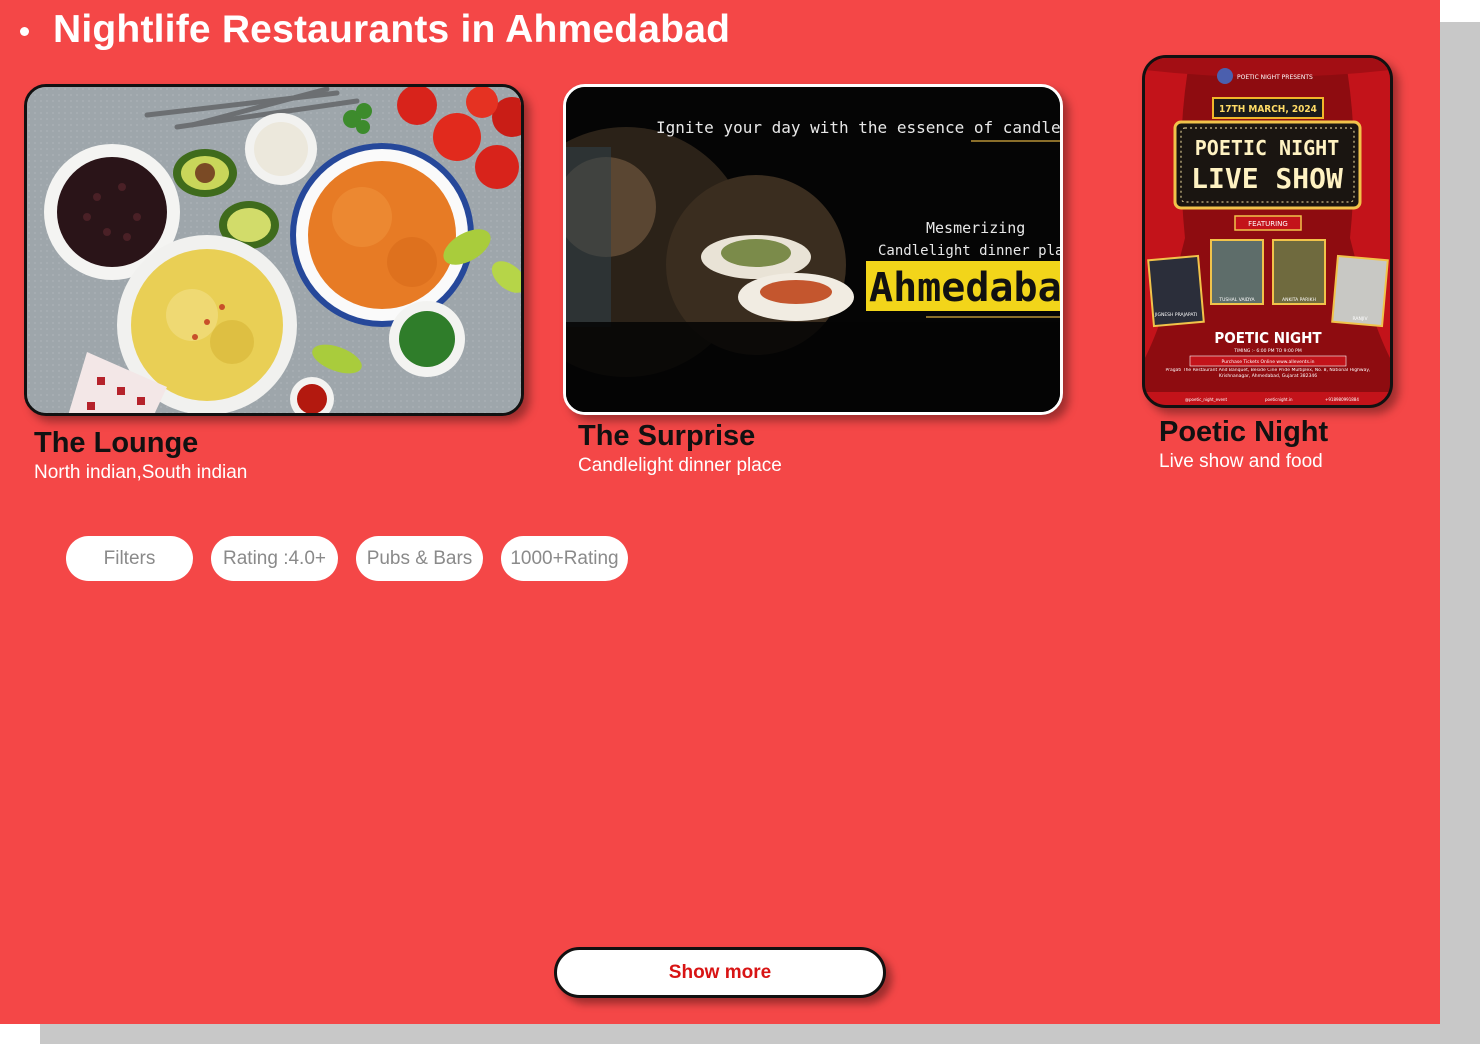 Image resolution: width=1484 pixels, height=1048 pixels. Describe the element at coordinates (24, 31) in the screenshot. I see `bullet-icon` at that location.